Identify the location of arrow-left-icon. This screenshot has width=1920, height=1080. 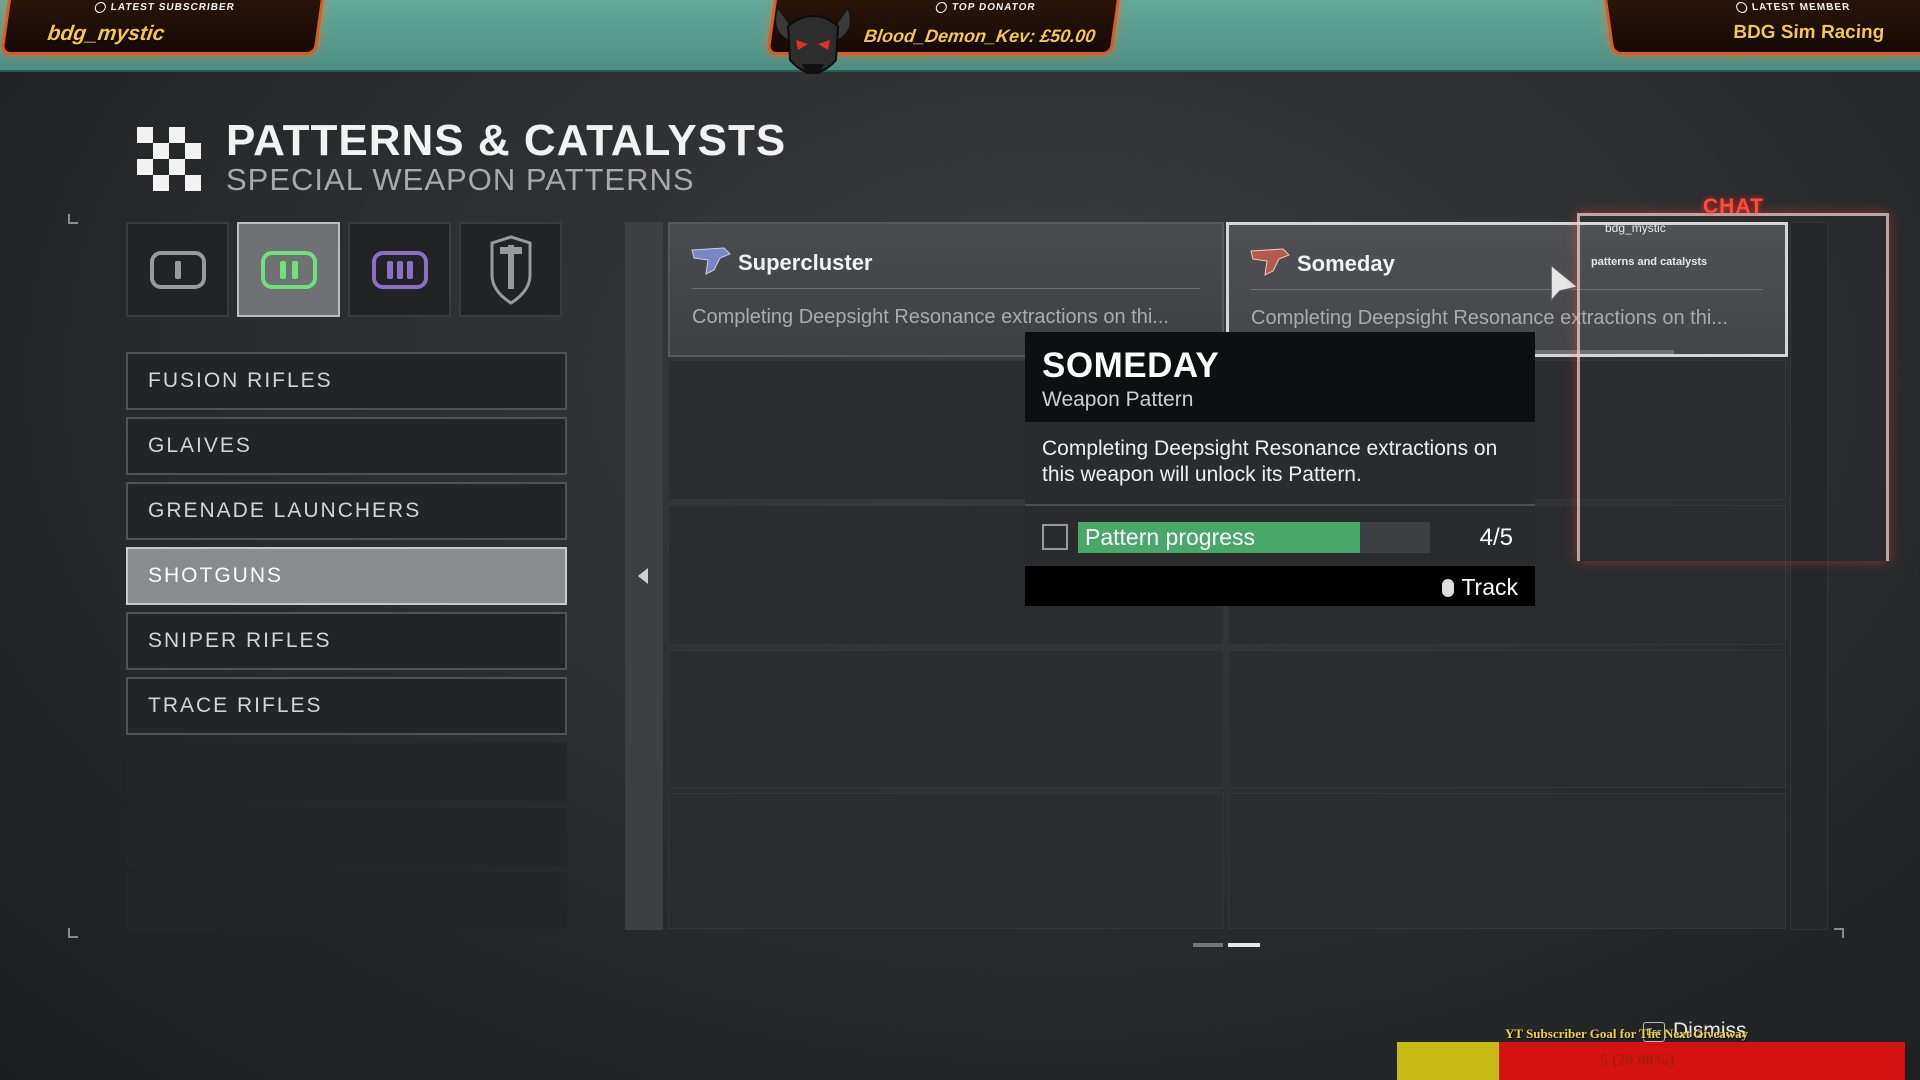
(643, 576).